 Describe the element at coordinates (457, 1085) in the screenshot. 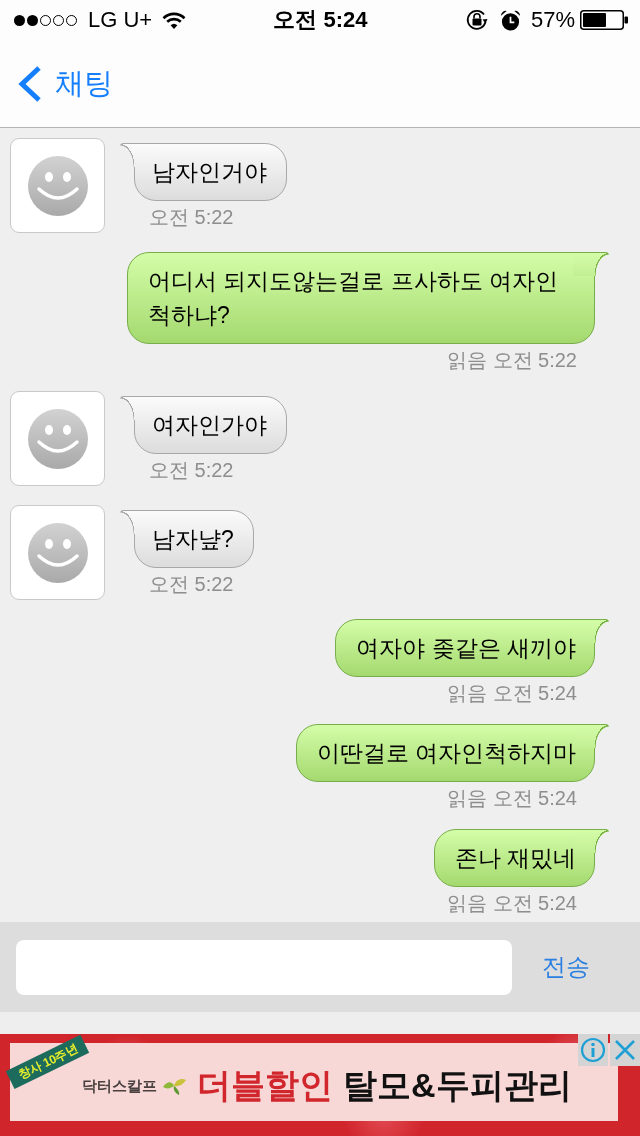

I see `ad-tagline: 탈모&두피관리` at that location.